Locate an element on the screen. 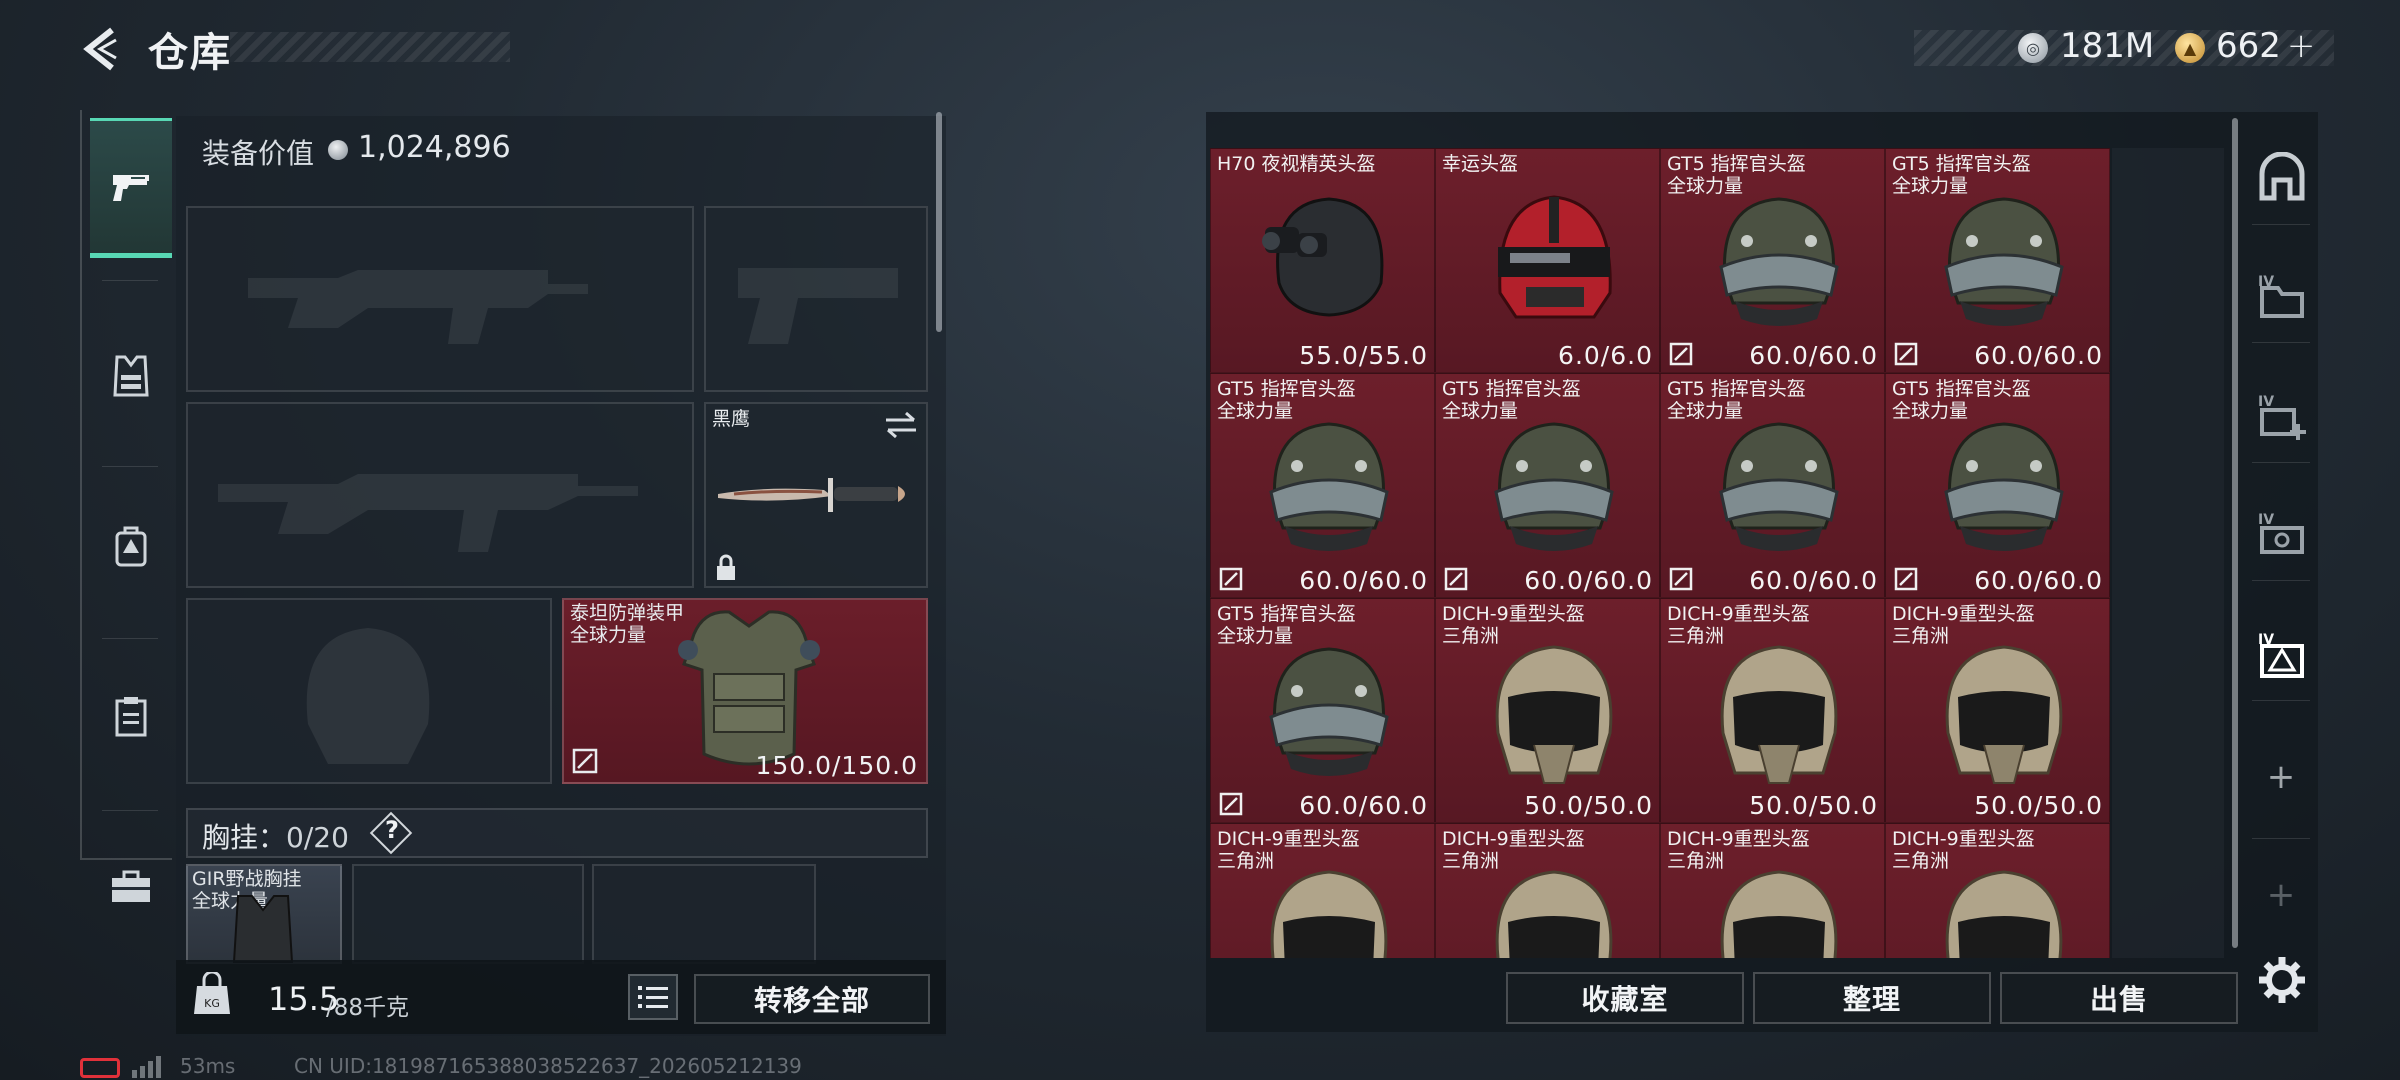 Image resolution: width=2400 pixels, height=1080 pixels. melee-slot: 黑鹰 is located at coordinates (816, 495).